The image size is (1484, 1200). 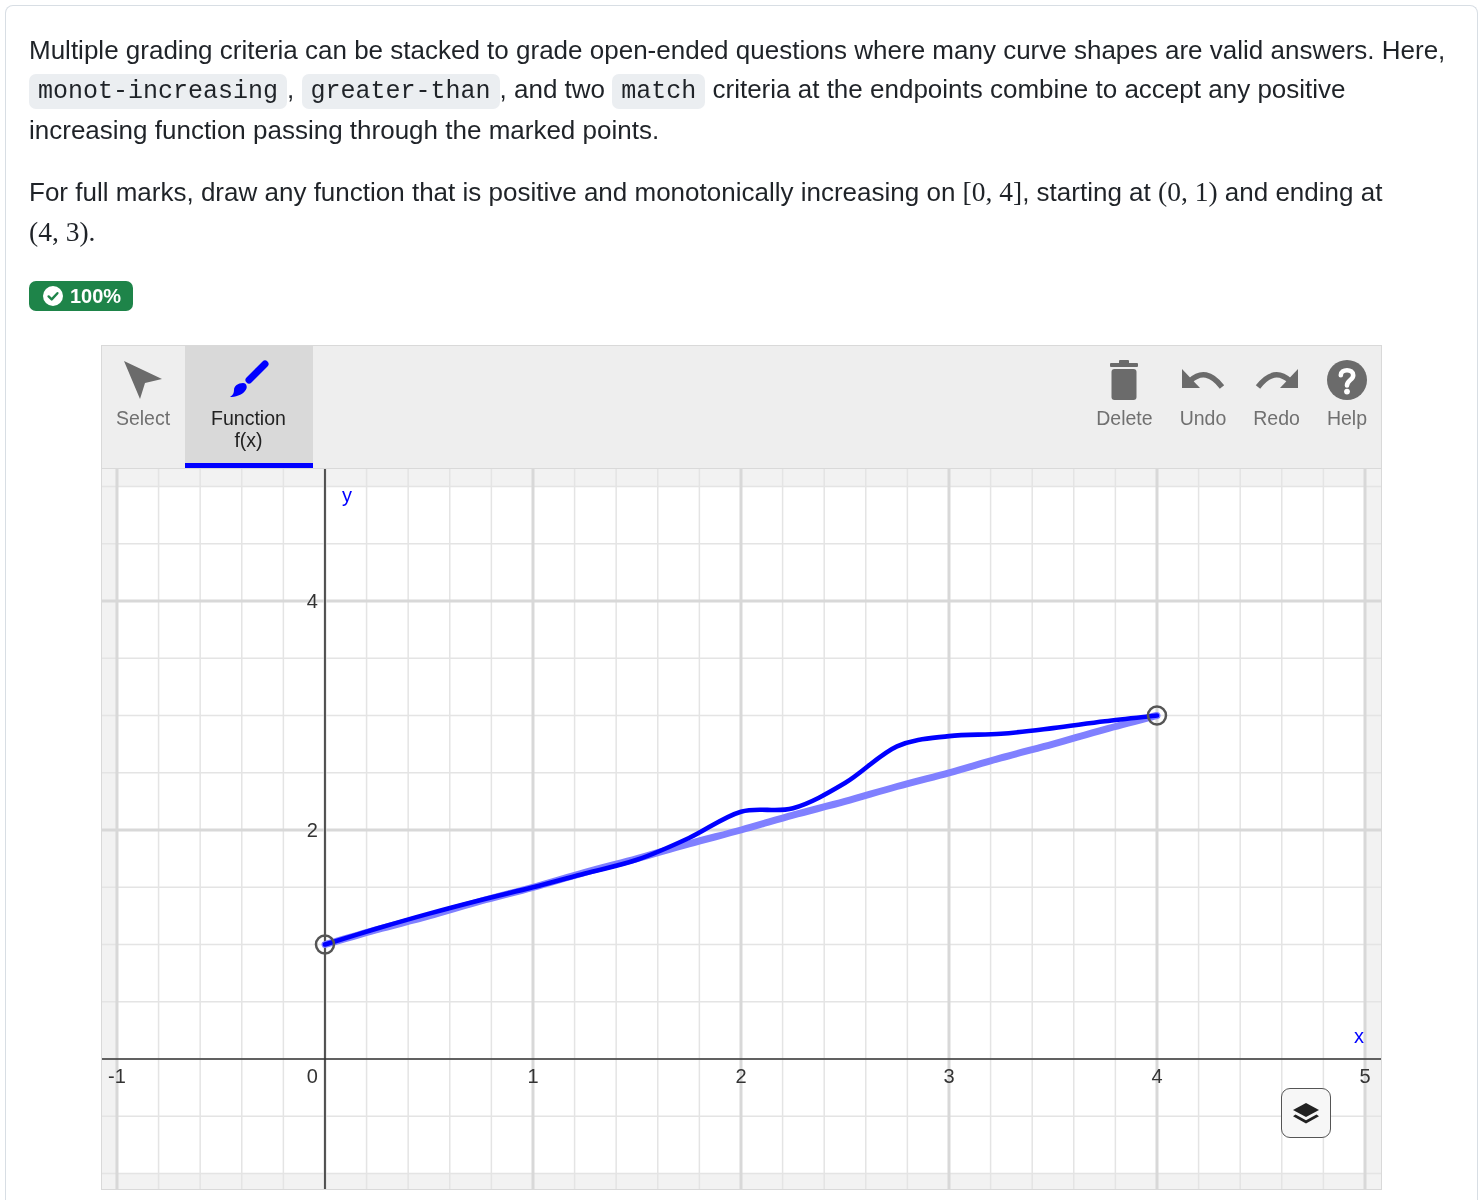 I want to click on x-tick-label: 0, so click(x=312, y=1076).